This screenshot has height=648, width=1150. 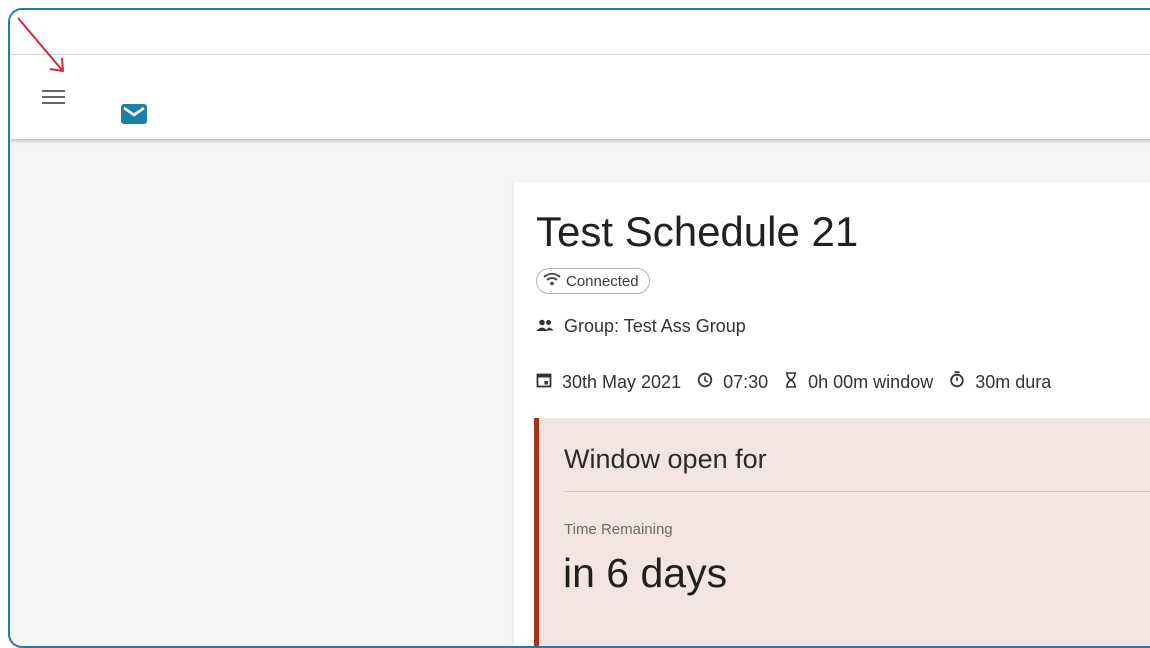 I want to click on annotation-arrow-icon, so click(x=40, y=44).